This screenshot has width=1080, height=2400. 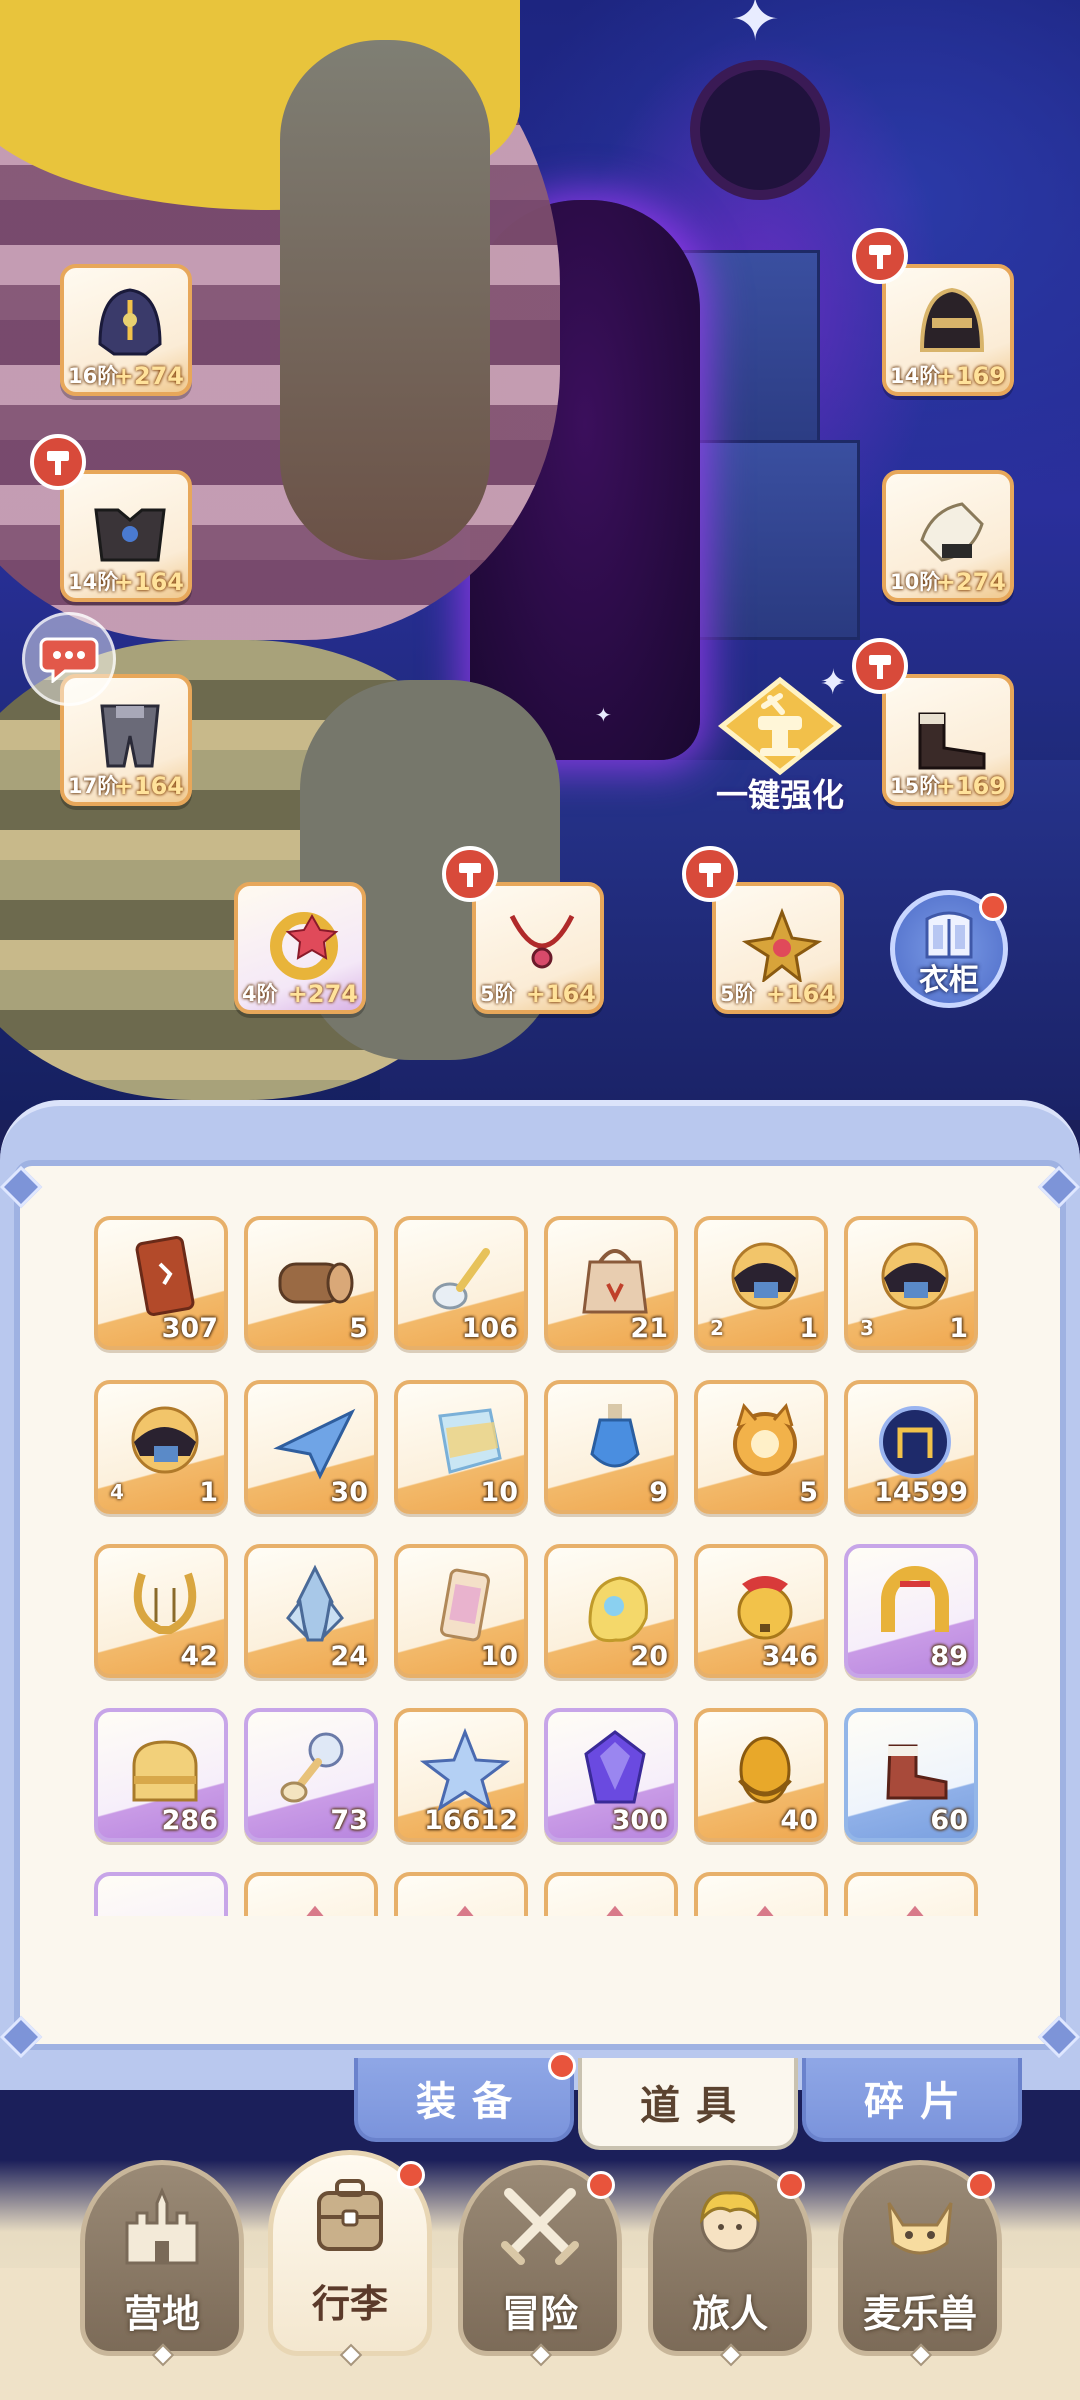 What do you see at coordinates (920, 2228) in the screenshot?
I see `pet-icon` at bounding box center [920, 2228].